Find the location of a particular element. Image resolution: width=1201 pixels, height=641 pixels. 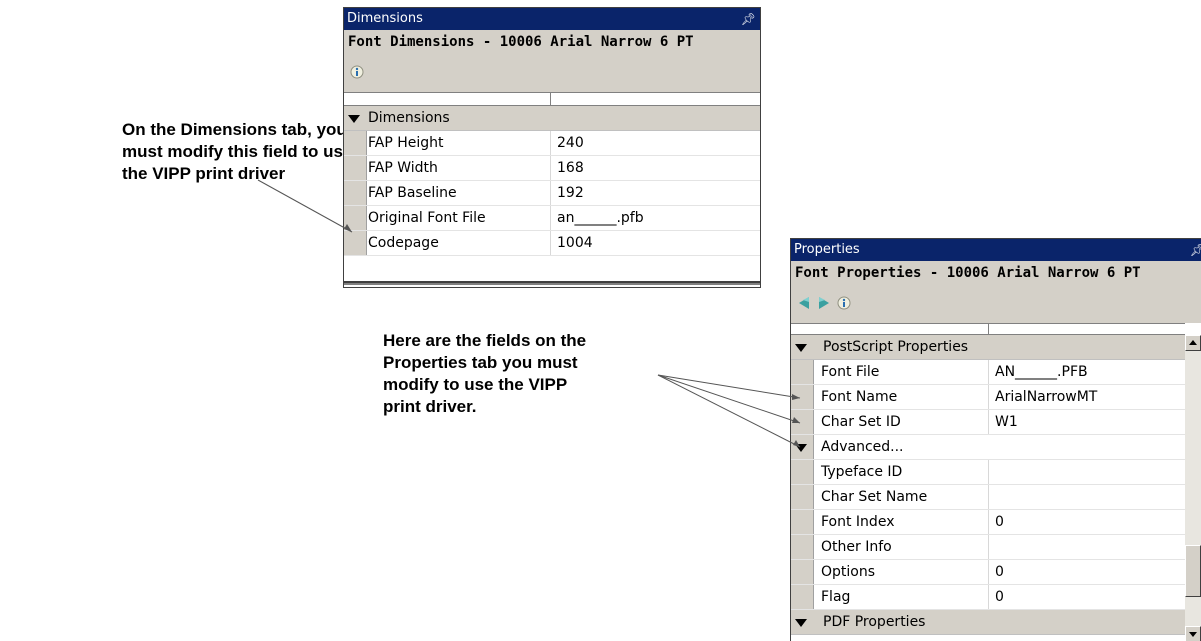

property-value: 192 is located at coordinates (570, 193).